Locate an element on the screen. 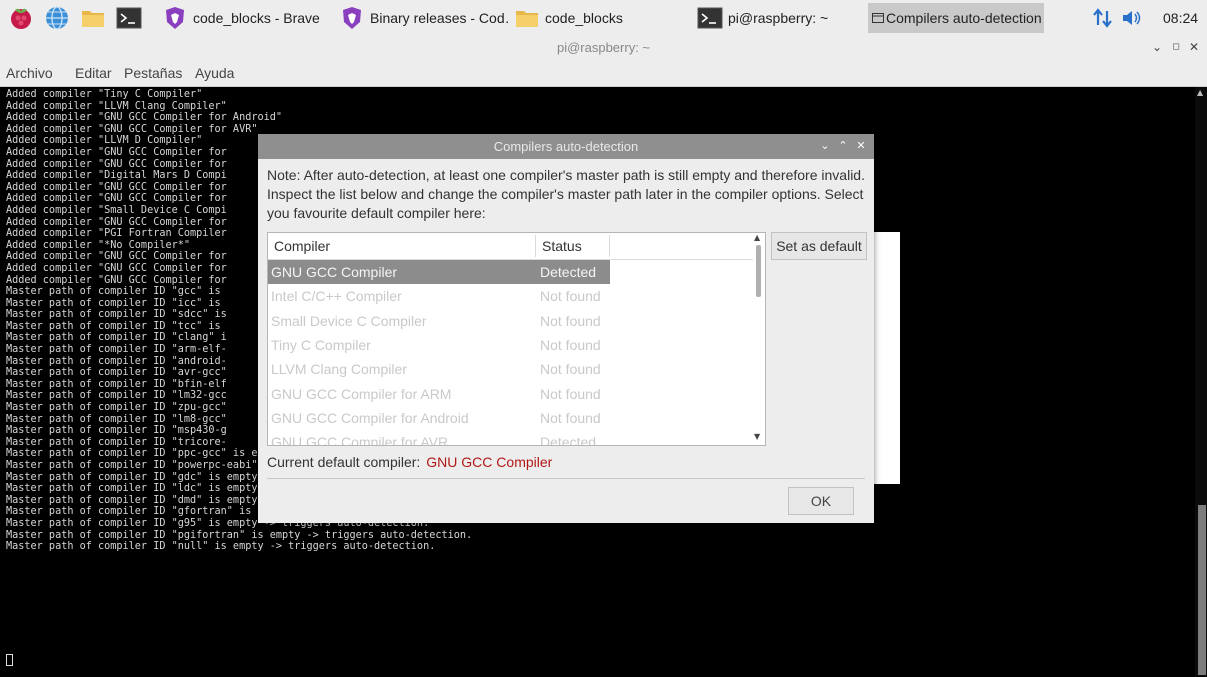 This screenshot has width=1207, height=677. terminal-line: Added compiler "Tiny C Compiler" is located at coordinates (104, 94).